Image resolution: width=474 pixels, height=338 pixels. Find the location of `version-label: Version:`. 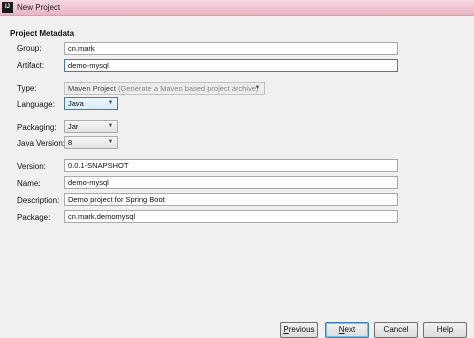

version-label: Version: is located at coordinates (31, 166).